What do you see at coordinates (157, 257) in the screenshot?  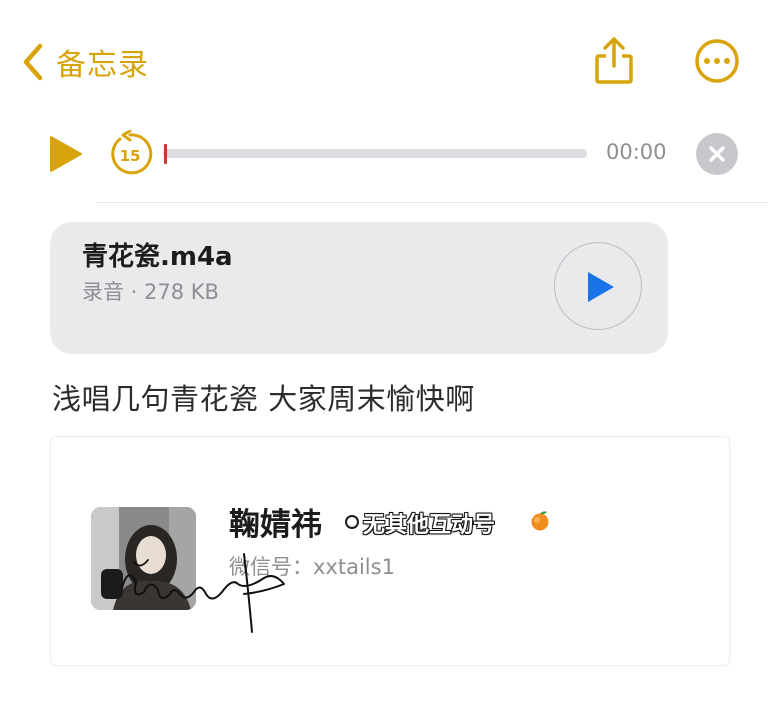 I see `attachment-filename: 青花瓷.m4a` at bounding box center [157, 257].